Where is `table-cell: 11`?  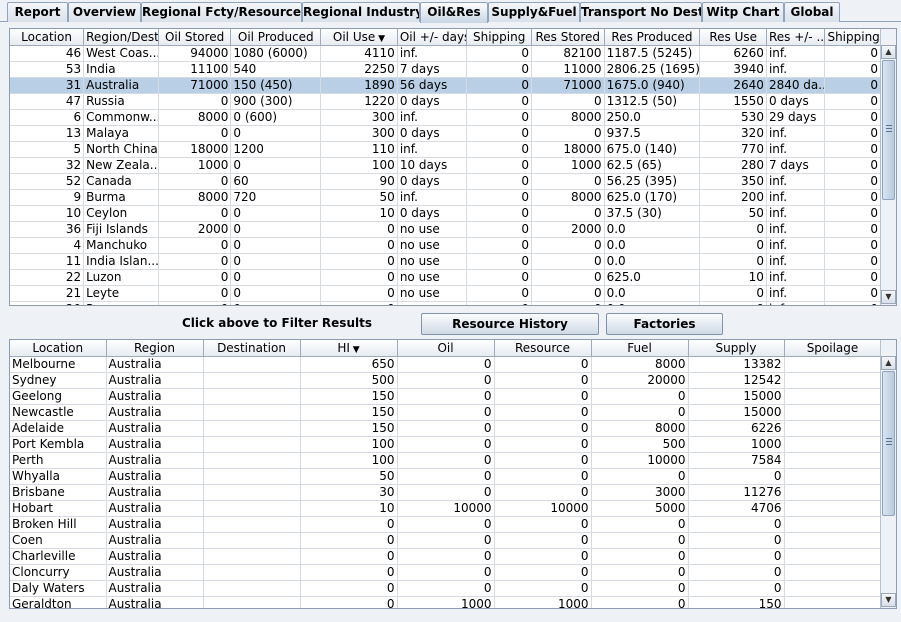
table-cell: 11 is located at coordinates (47, 261).